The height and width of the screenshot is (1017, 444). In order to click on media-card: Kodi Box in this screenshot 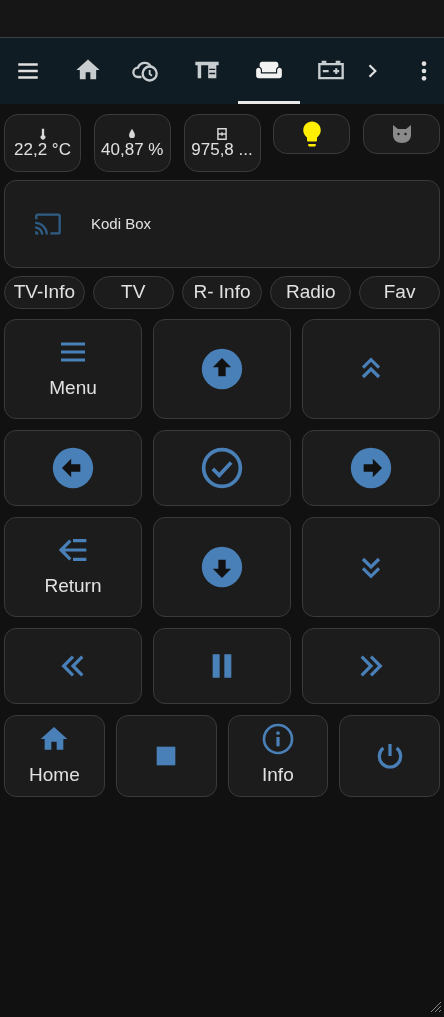, I will do `click(222, 224)`.